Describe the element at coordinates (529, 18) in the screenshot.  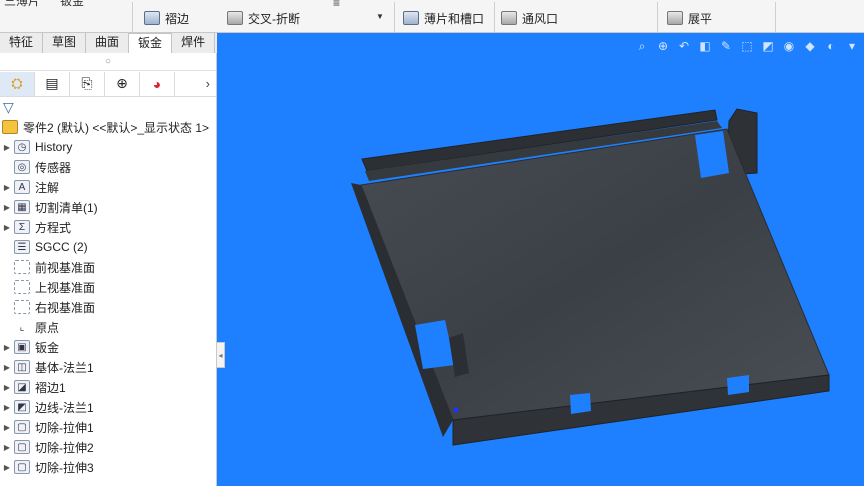
I see `vent-button: 通风口` at that location.